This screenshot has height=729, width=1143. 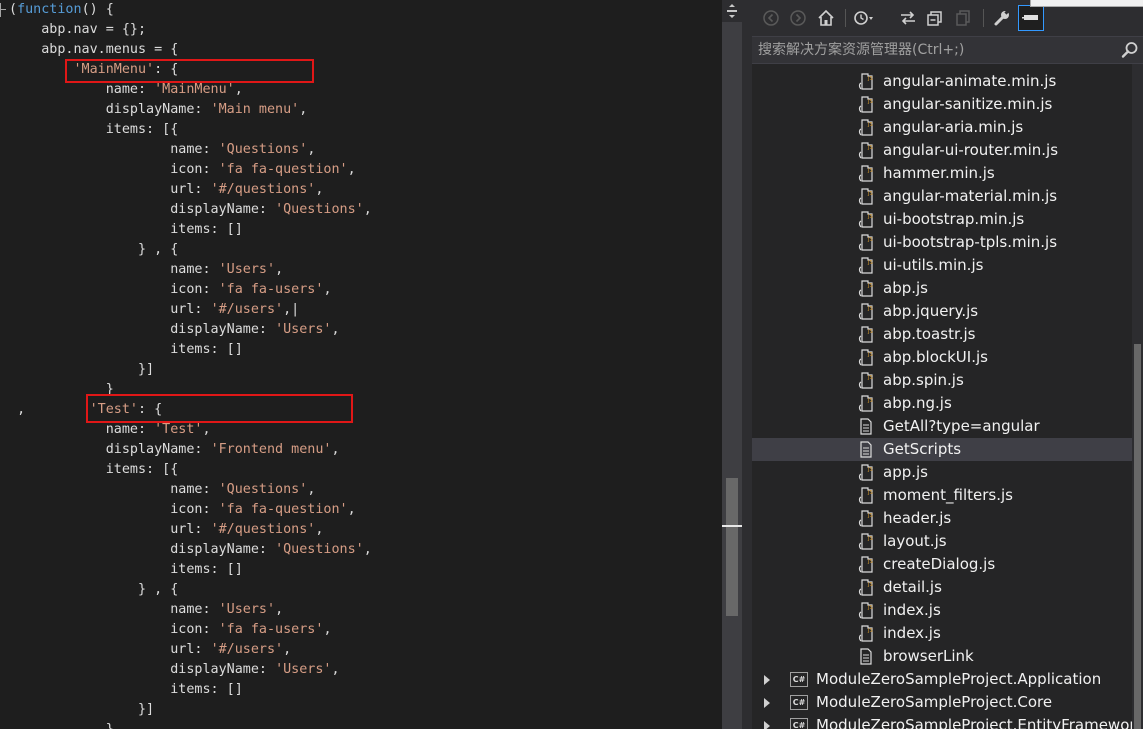 I want to click on editor-vertical-scrollbar, so click(x=732, y=364).